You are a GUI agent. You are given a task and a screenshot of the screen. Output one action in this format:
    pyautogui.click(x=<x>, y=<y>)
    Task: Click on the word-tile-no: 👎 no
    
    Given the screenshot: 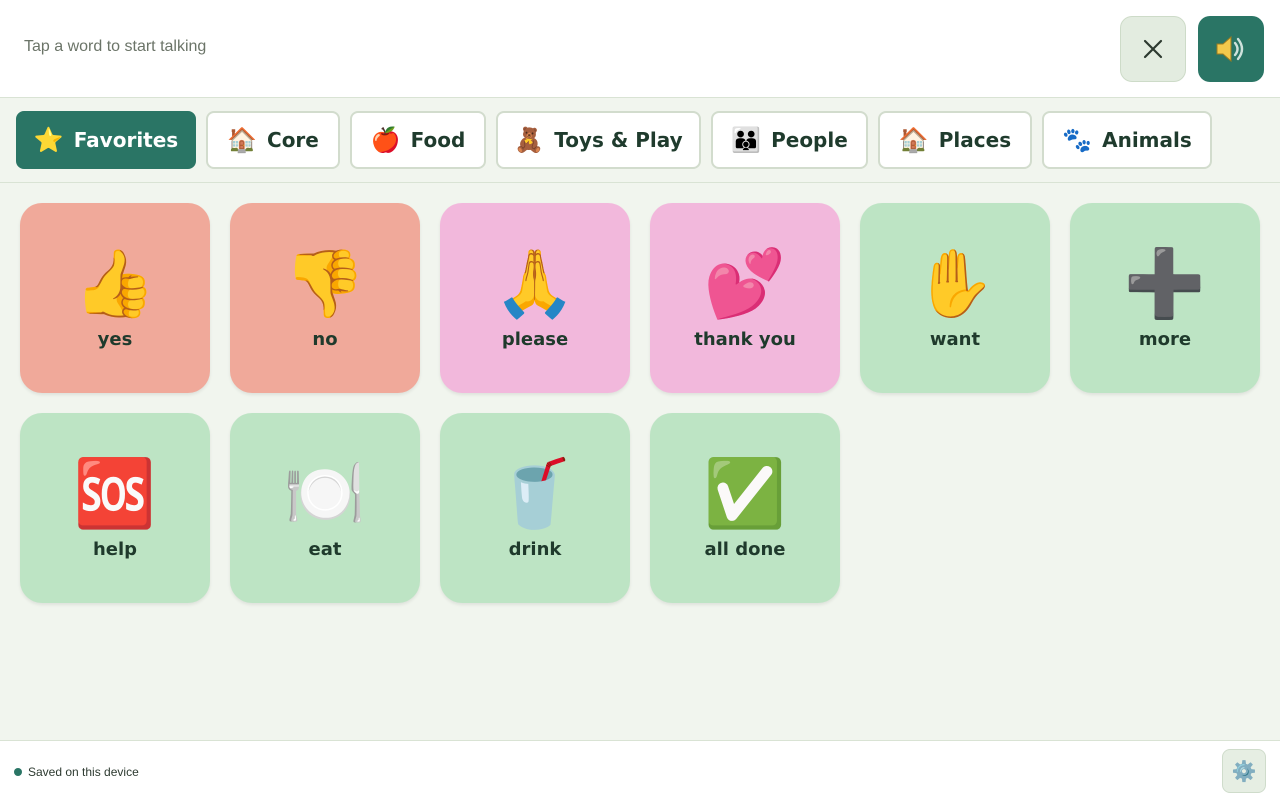 What is the action you would take?
    pyautogui.click(x=325, y=298)
    